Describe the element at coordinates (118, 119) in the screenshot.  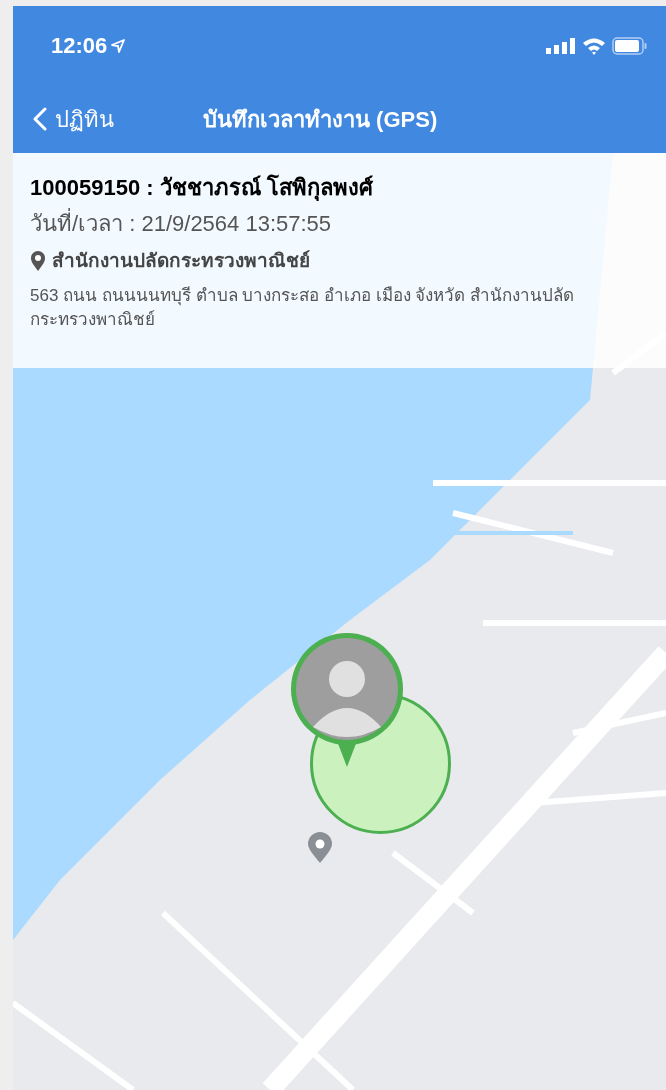
I see `back-button: ปฏิทิน` at that location.